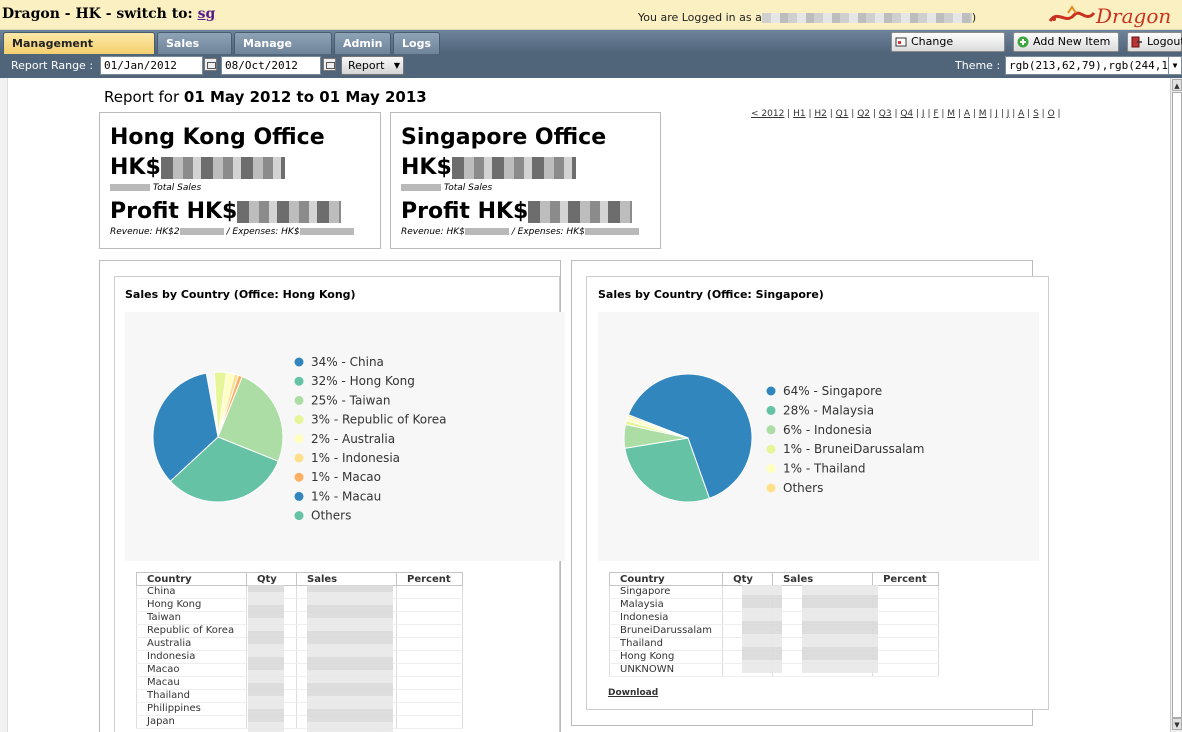  I want to click on country-cell: Macao, so click(191, 670).